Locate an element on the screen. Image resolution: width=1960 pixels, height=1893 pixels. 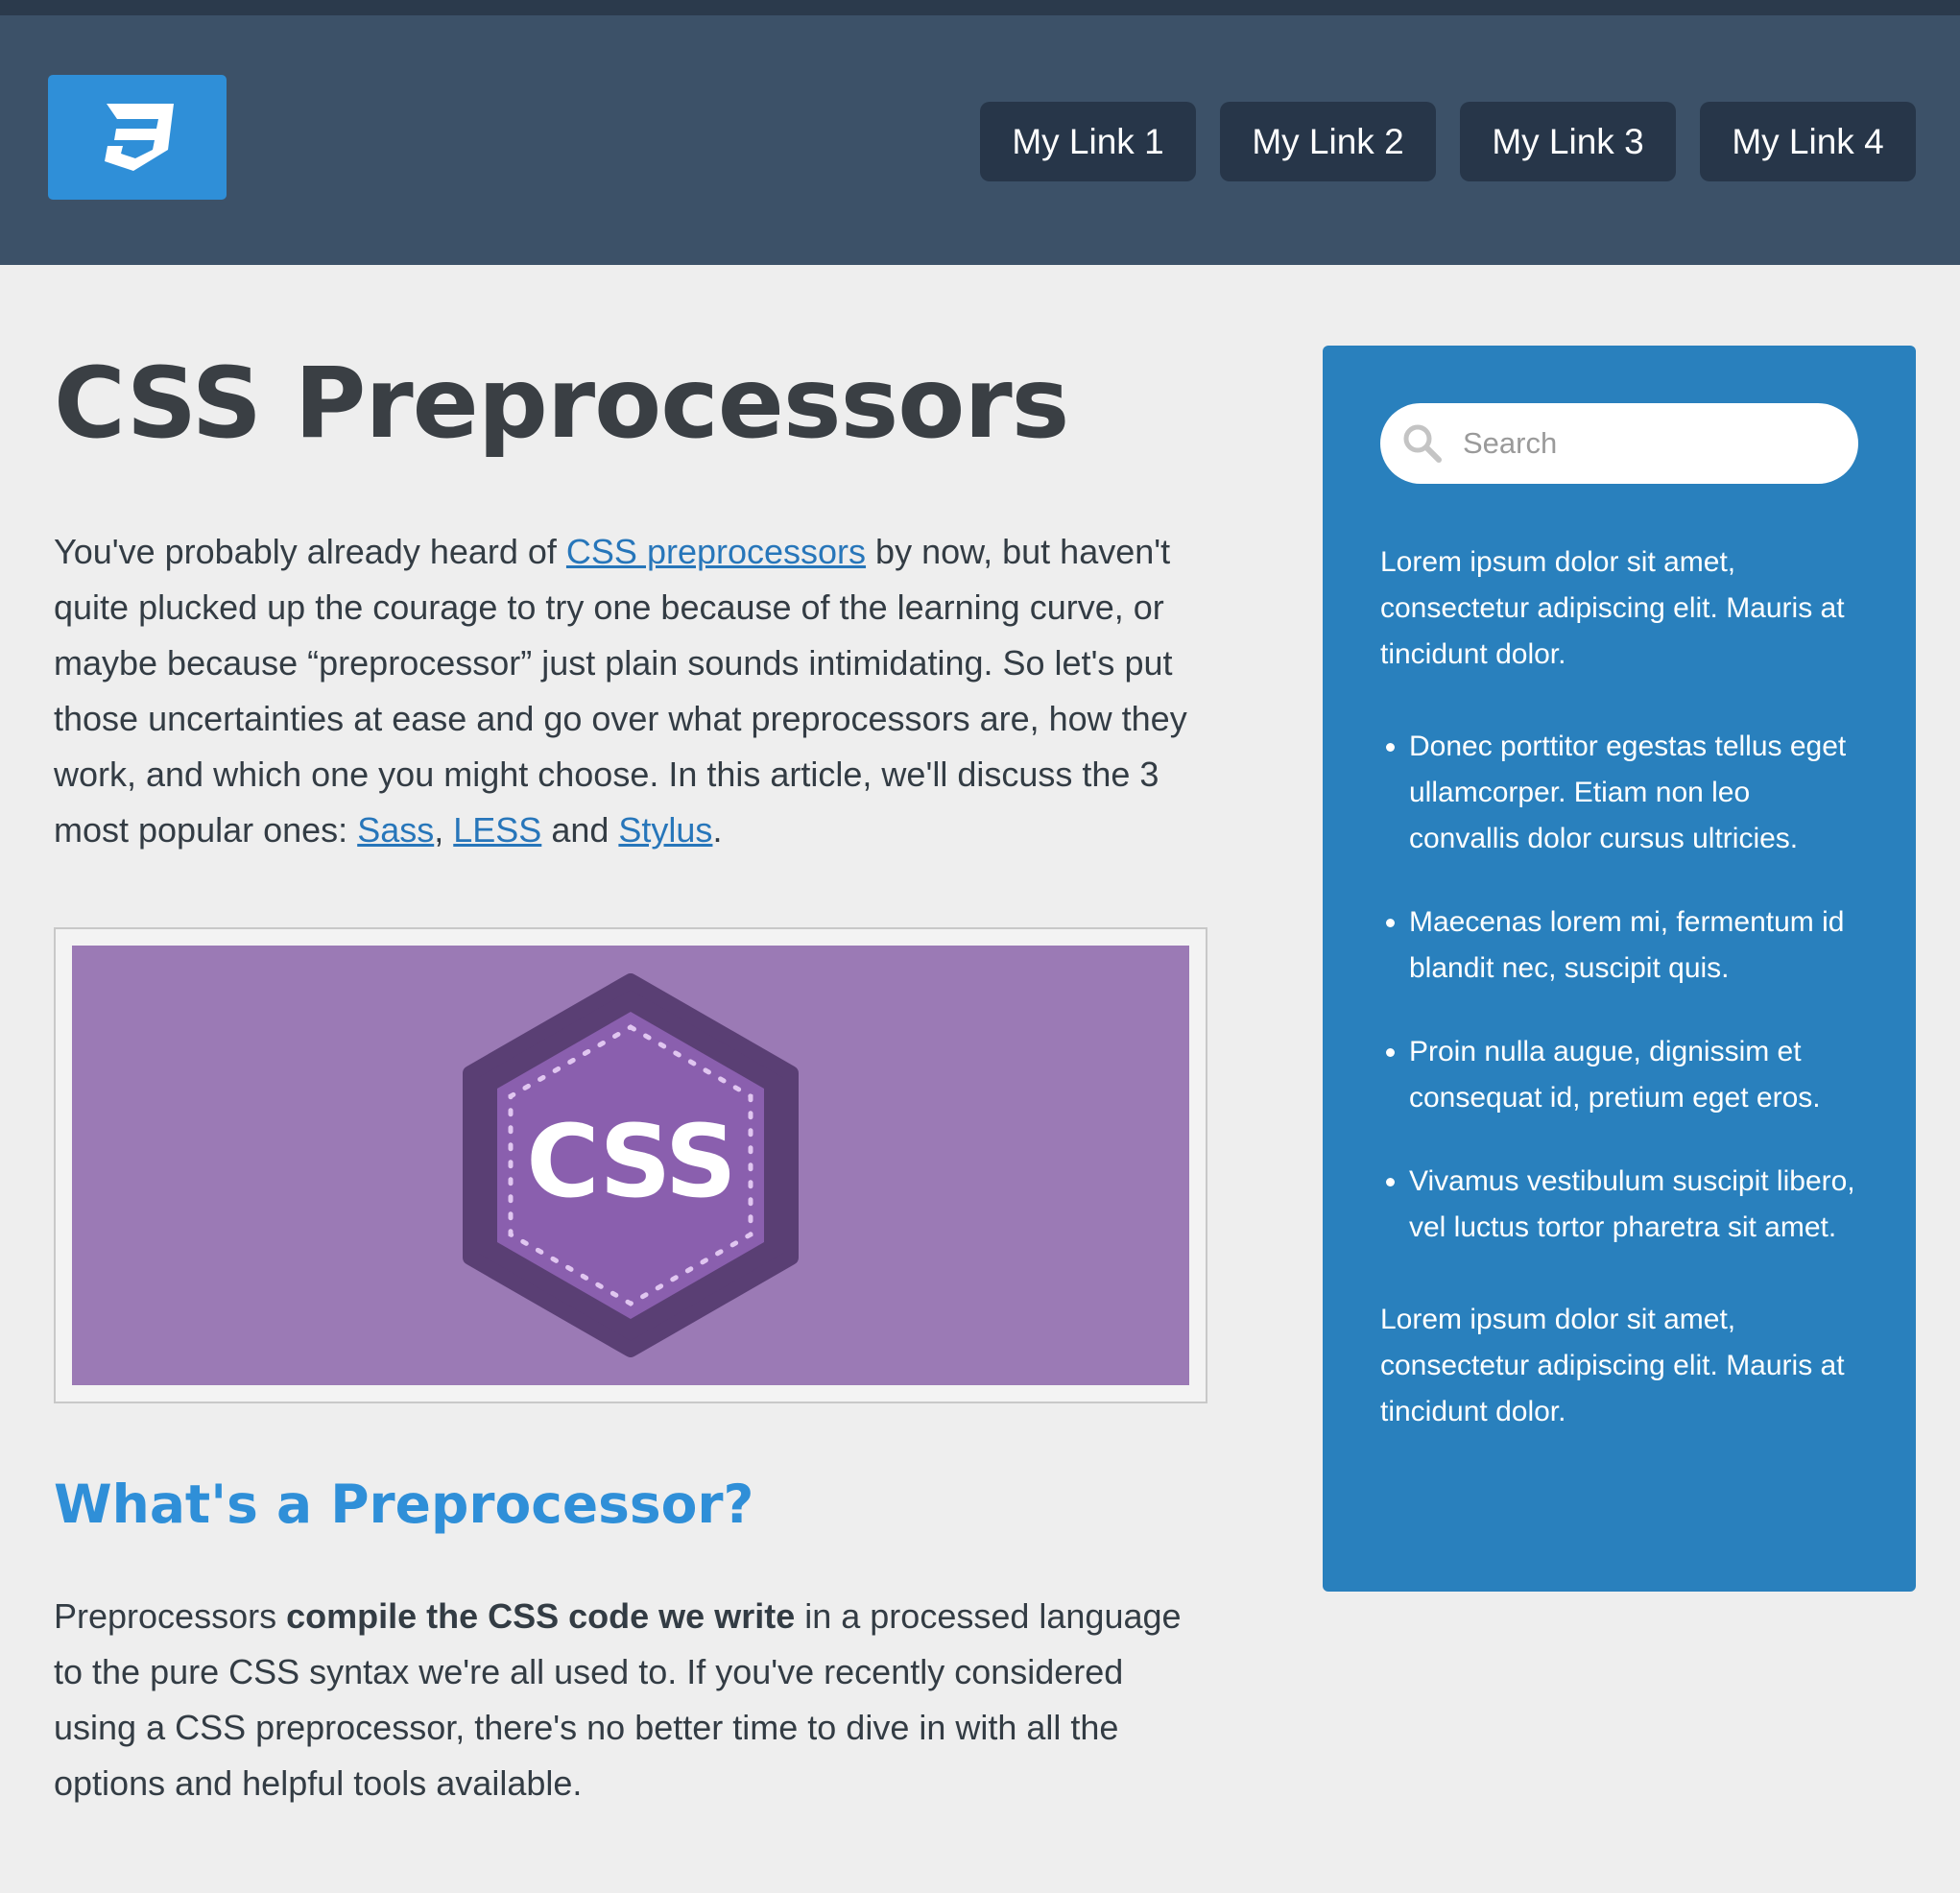
section-heading: What's a Preprocessor? is located at coordinates (404, 1504).